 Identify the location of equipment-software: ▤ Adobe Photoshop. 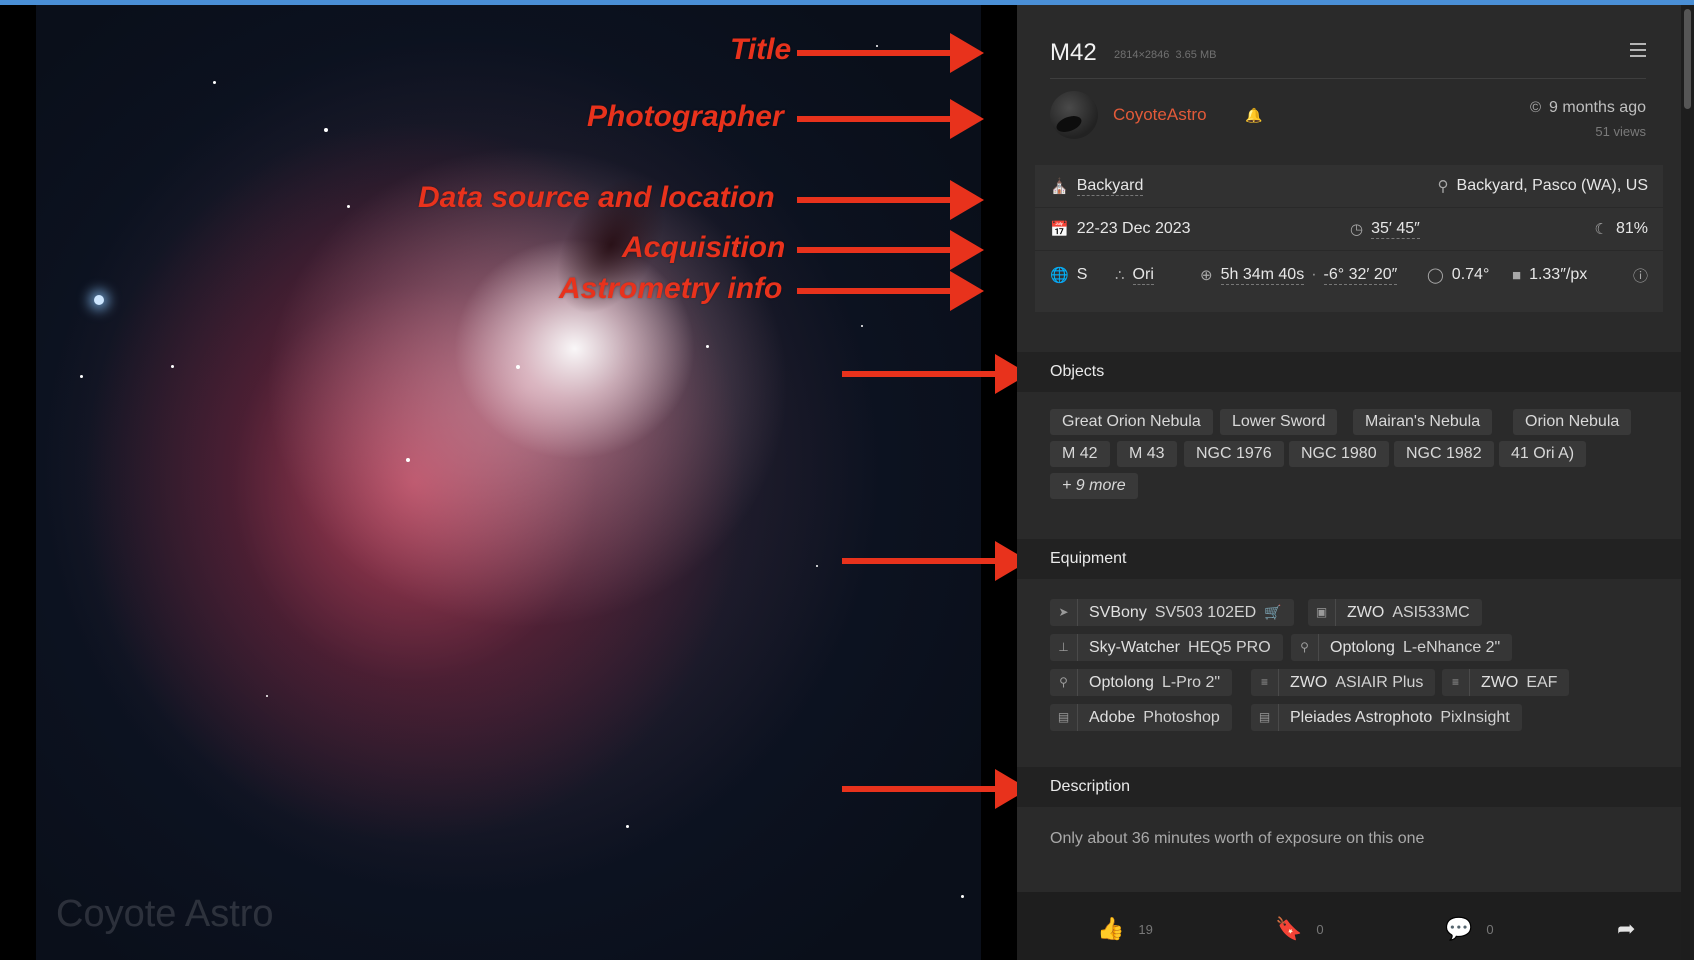
(1141, 717).